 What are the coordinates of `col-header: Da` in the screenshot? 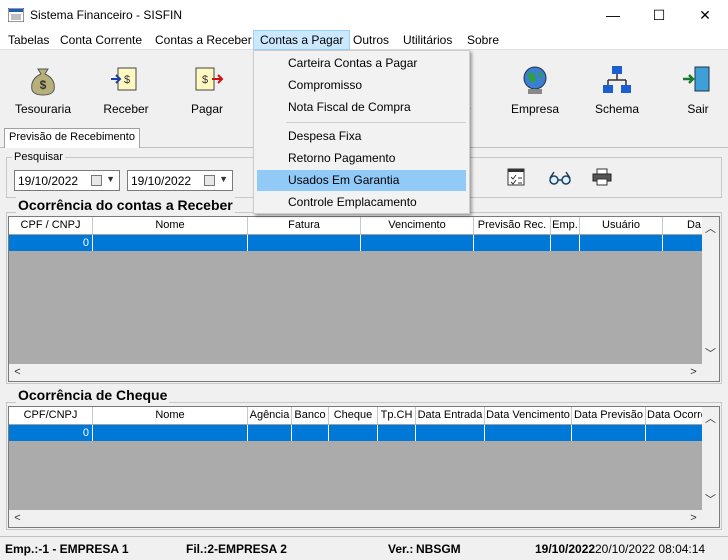 It's located at (683, 226).